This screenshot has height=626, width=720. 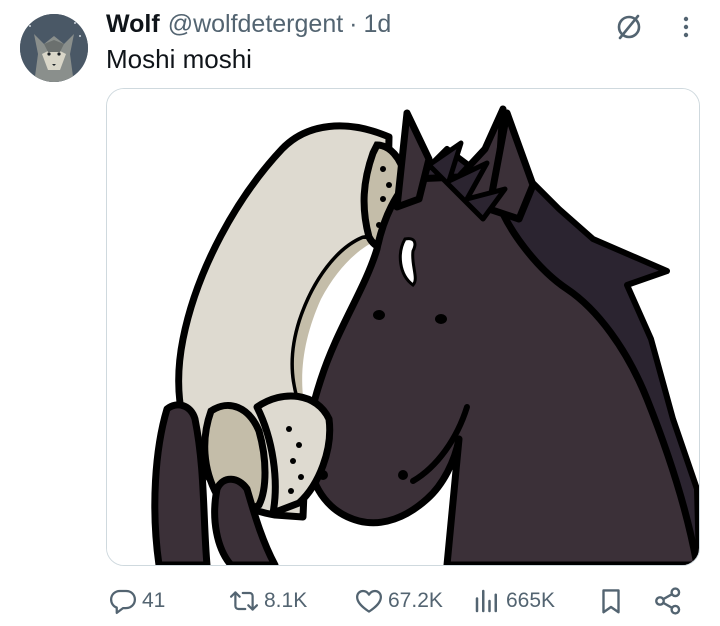 I want to click on bookmark-button, so click(x=611, y=601).